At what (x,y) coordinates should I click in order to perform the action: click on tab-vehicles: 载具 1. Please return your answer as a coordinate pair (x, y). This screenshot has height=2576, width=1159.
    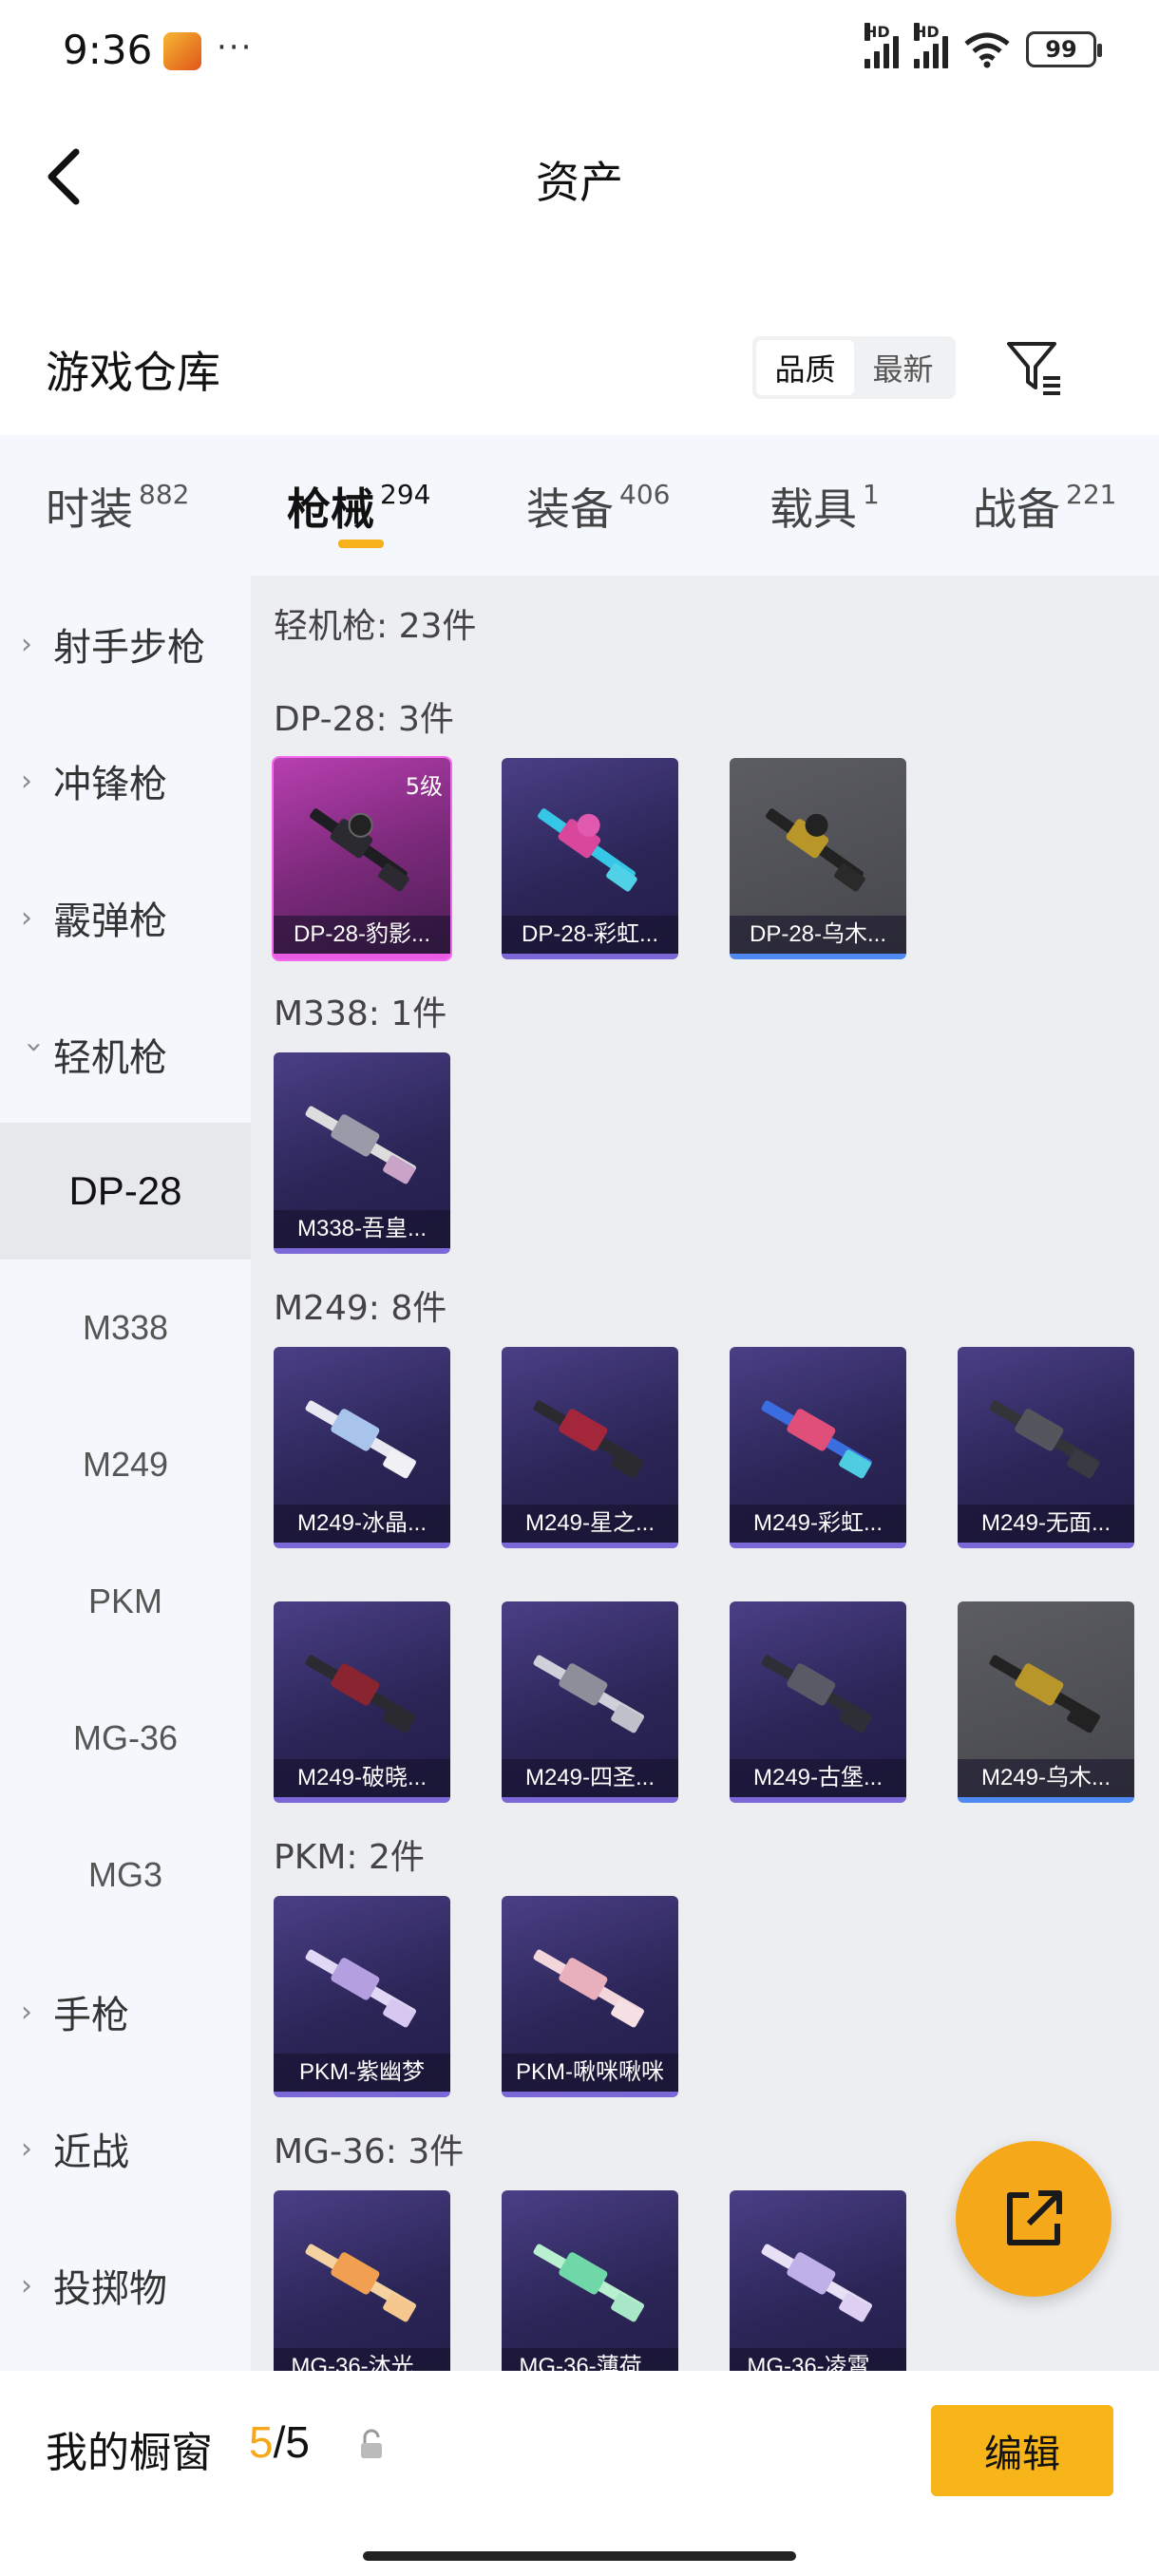
    Looking at the image, I should click on (825, 507).